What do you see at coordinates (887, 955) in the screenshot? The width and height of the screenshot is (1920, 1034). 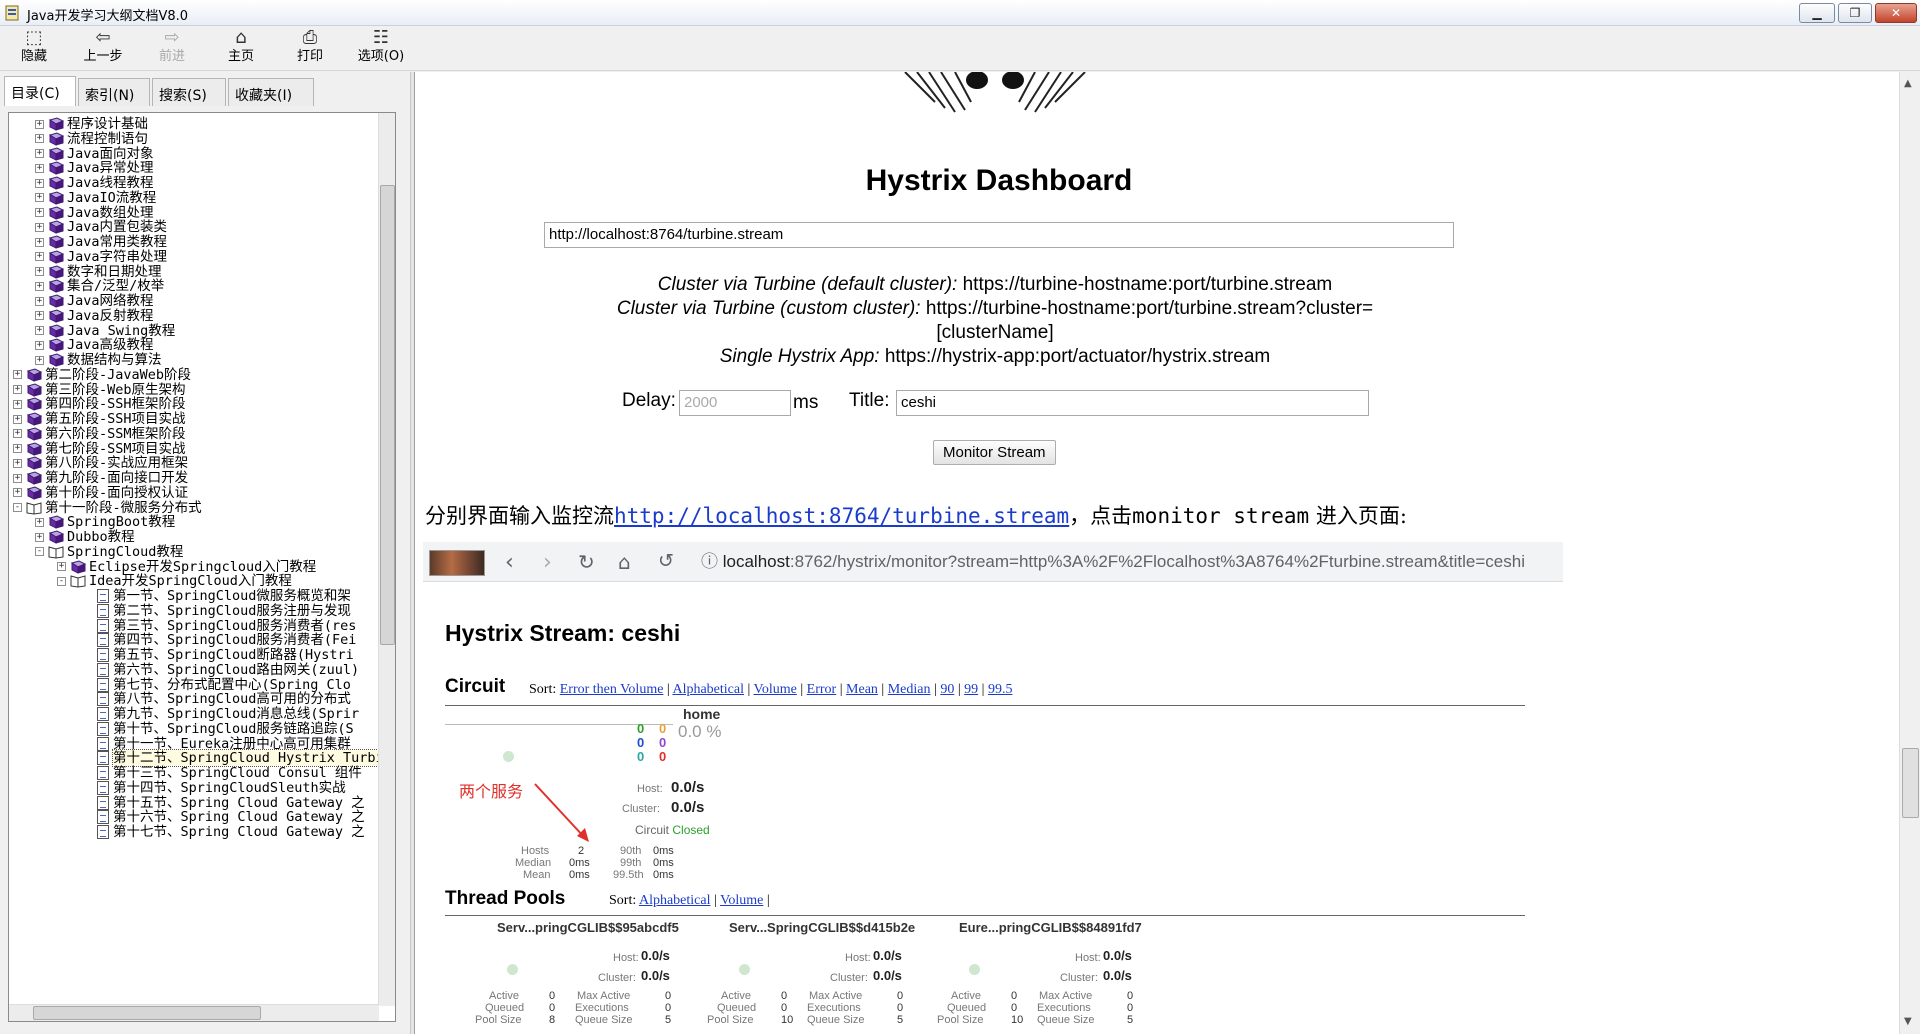 I see `pool-host-rate: 0.0/s` at bounding box center [887, 955].